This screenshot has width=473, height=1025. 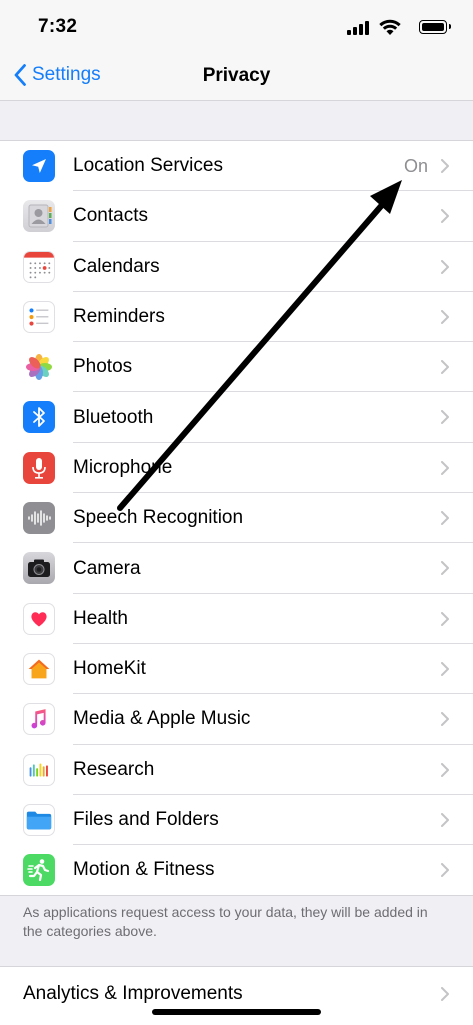 I want to click on row-camera: Camera, so click(x=236, y=568).